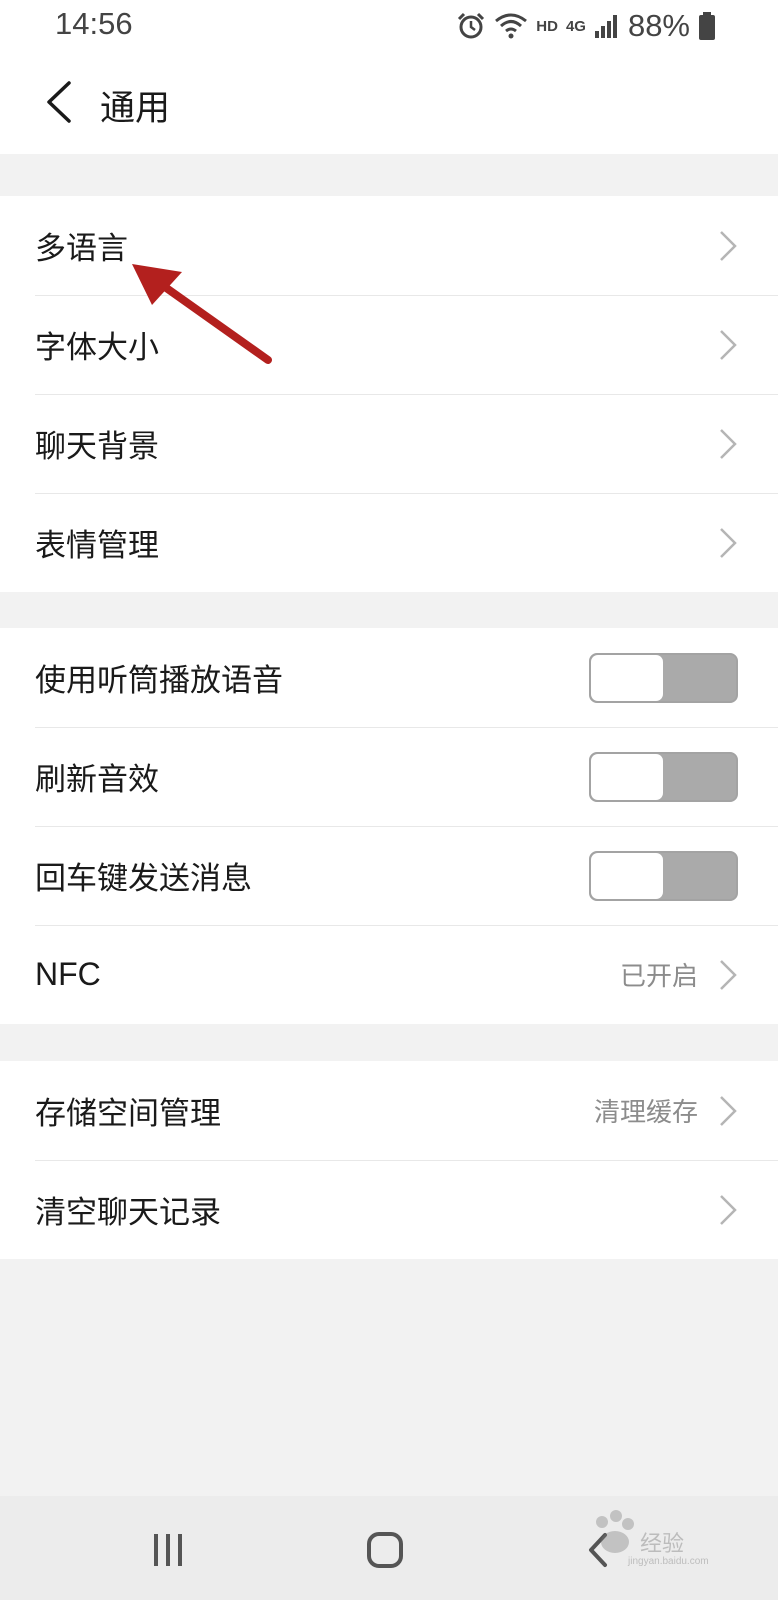 The image size is (778, 1600). Describe the element at coordinates (662, 1544) in the screenshot. I see `watermark-text: 经验` at that location.